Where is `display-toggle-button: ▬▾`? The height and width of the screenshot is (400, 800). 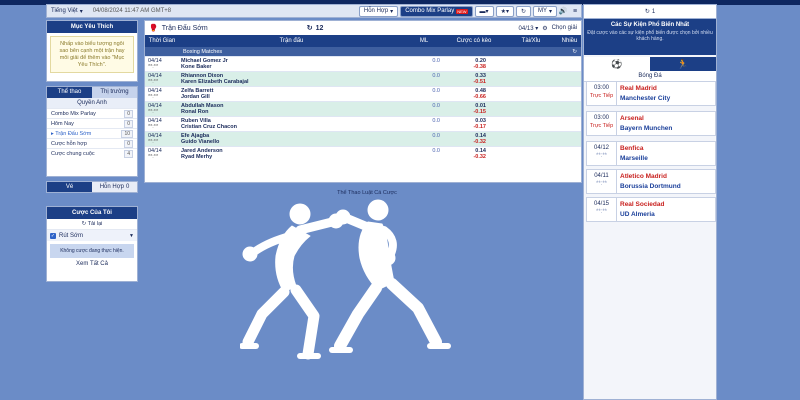
display-toggle-button: ▬▾ is located at coordinates (484, 11).